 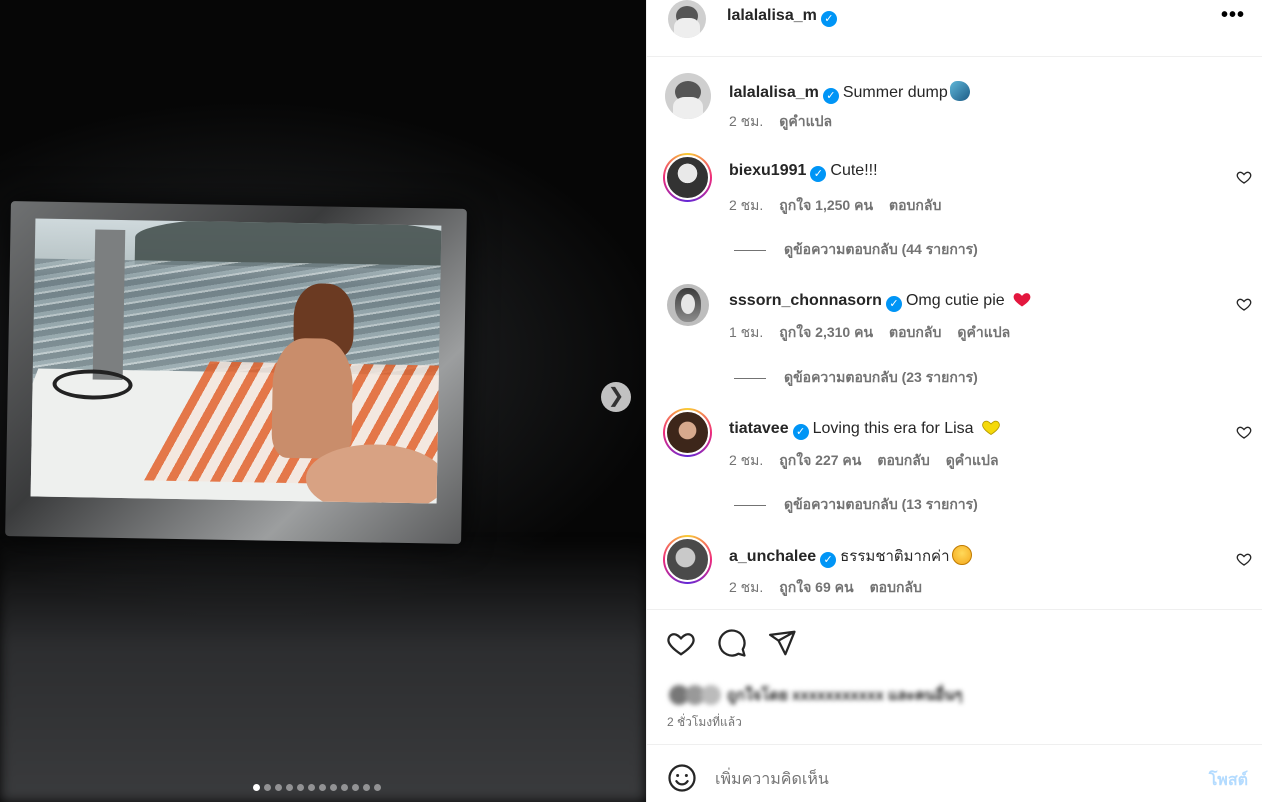 I want to click on comment-text-row: sssorn_chonnasorn ✓ Omg cutie pie, so click(x=881, y=300).